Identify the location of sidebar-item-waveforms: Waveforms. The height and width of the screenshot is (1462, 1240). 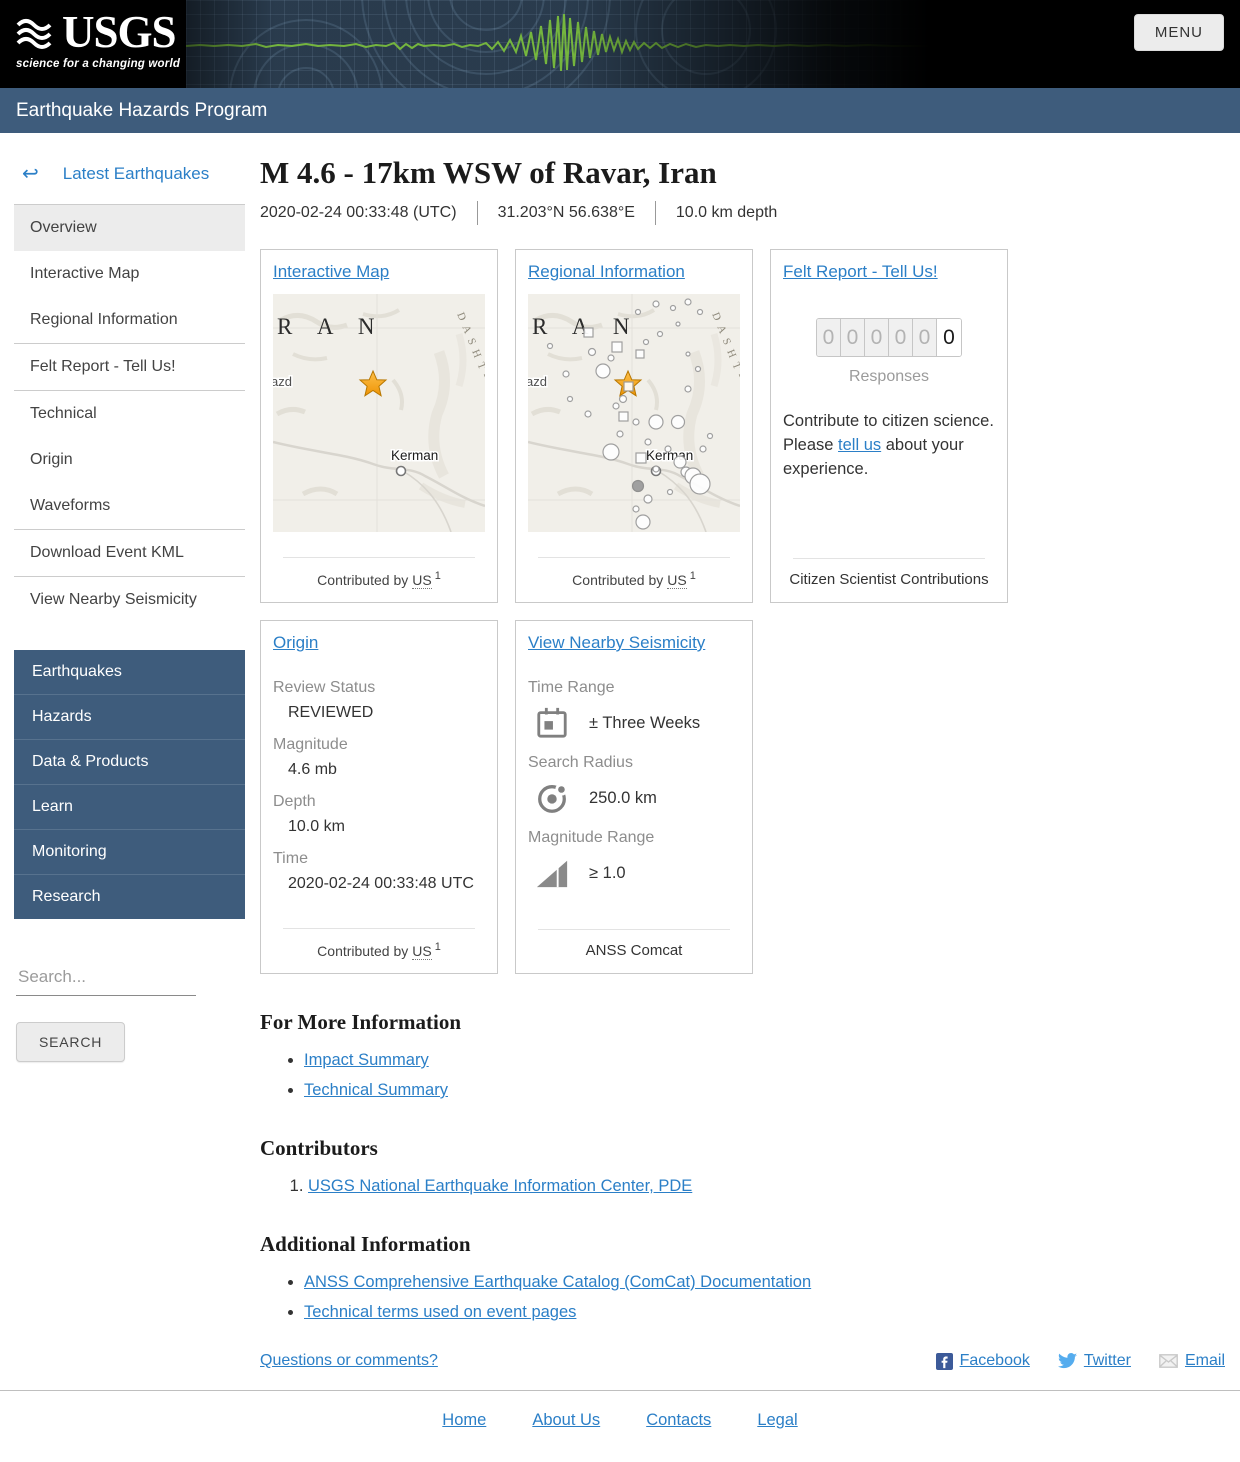
(129, 506).